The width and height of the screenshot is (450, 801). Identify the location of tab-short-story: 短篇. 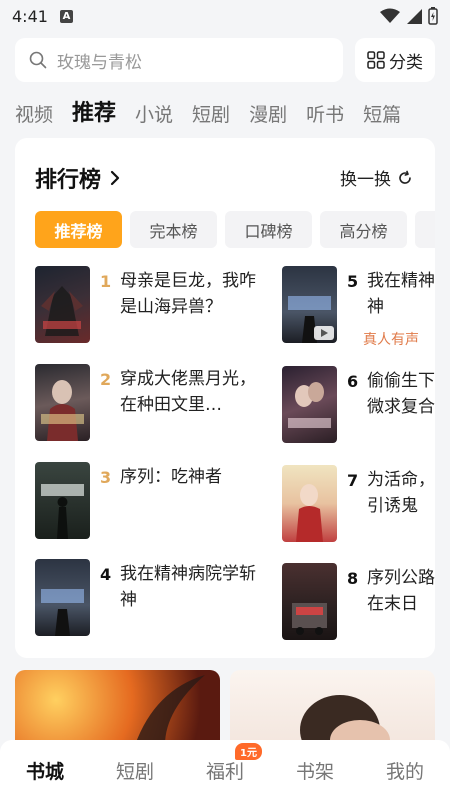
(382, 113).